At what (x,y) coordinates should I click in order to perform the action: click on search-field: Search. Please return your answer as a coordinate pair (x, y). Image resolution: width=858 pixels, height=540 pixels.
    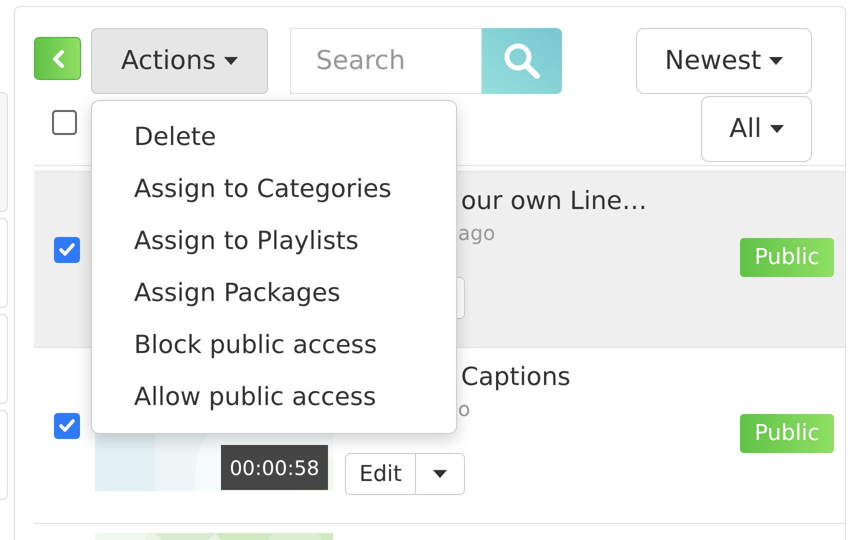
    Looking at the image, I should click on (386, 61).